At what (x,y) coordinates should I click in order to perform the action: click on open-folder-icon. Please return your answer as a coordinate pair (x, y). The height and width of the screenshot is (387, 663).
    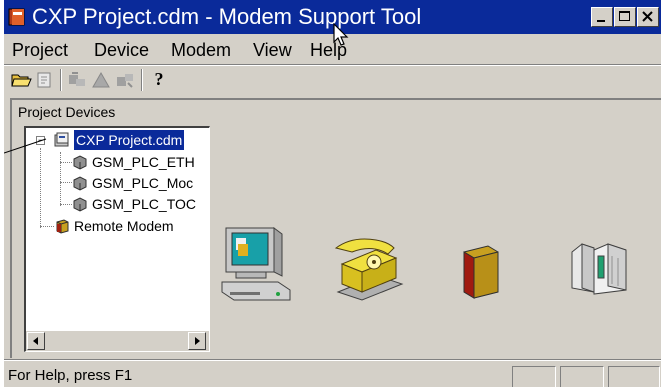
    Looking at the image, I should click on (21, 80).